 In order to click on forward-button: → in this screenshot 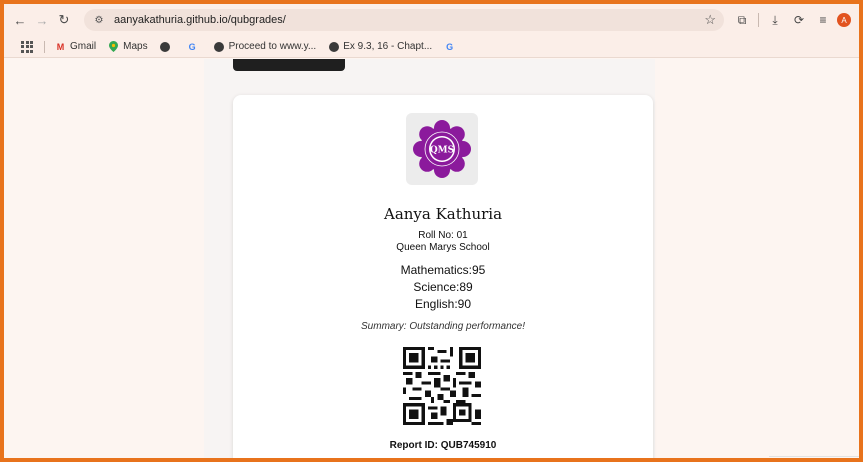, I will do `click(42, 20)`.